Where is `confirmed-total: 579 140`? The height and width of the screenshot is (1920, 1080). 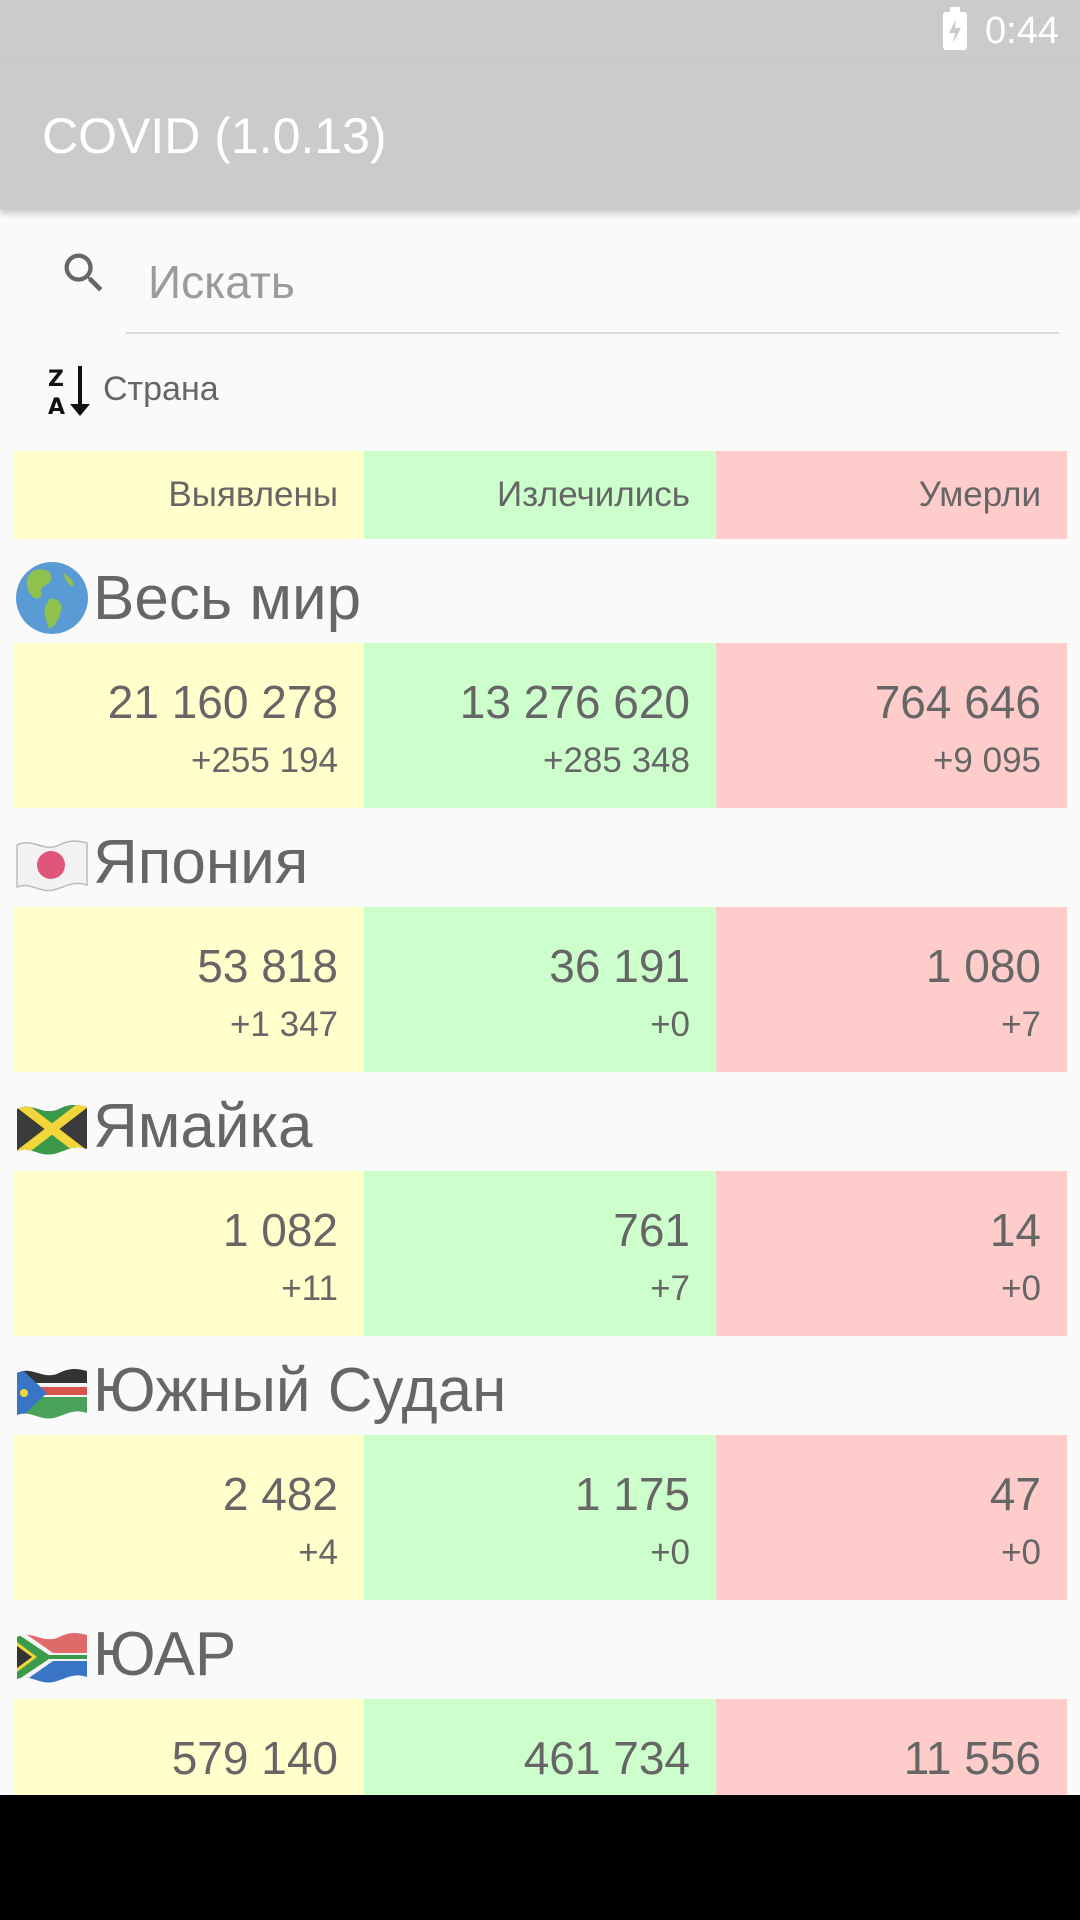 confirmed-total: 579 140 is located at coordinates (254, 1758).